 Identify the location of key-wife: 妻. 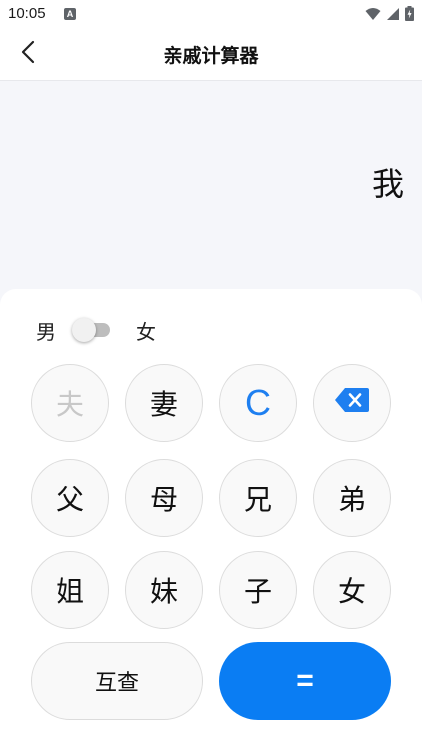
(164, 403).